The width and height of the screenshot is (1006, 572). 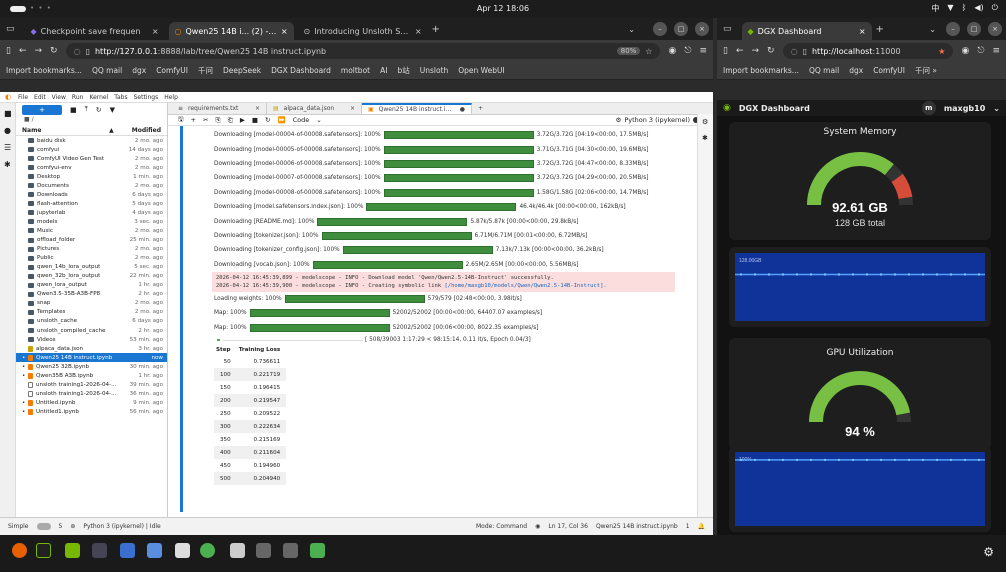 What do you see at coordinates (771, 51) in the screenshot?
I see `reload-icon: ↻` at bounding box center [771, 51].